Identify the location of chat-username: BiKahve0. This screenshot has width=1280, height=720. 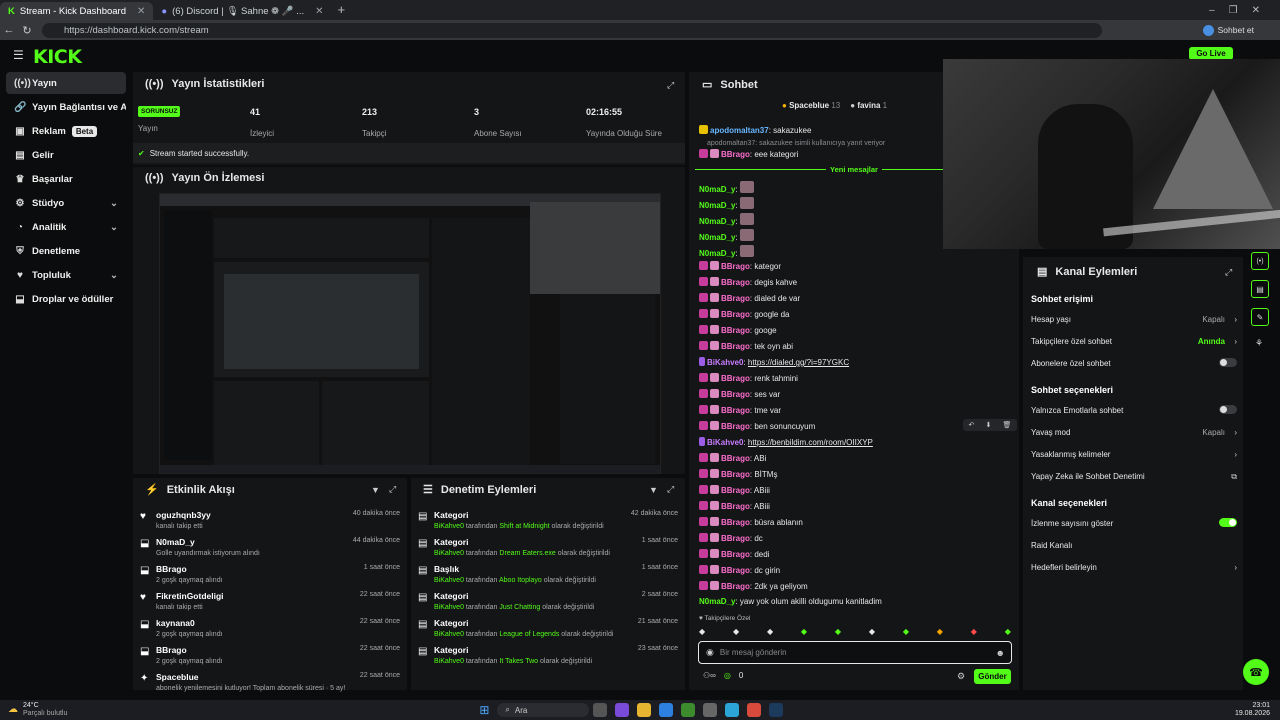
(725, 362).